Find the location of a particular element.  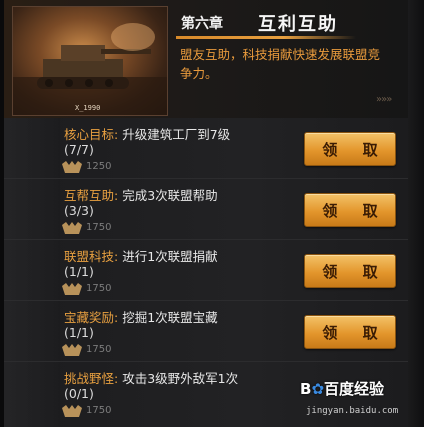

task-row: 联盟科技: 进行1次联盟捐献 (1/1) 1750 领 取 is located at coordinates (206, 270).